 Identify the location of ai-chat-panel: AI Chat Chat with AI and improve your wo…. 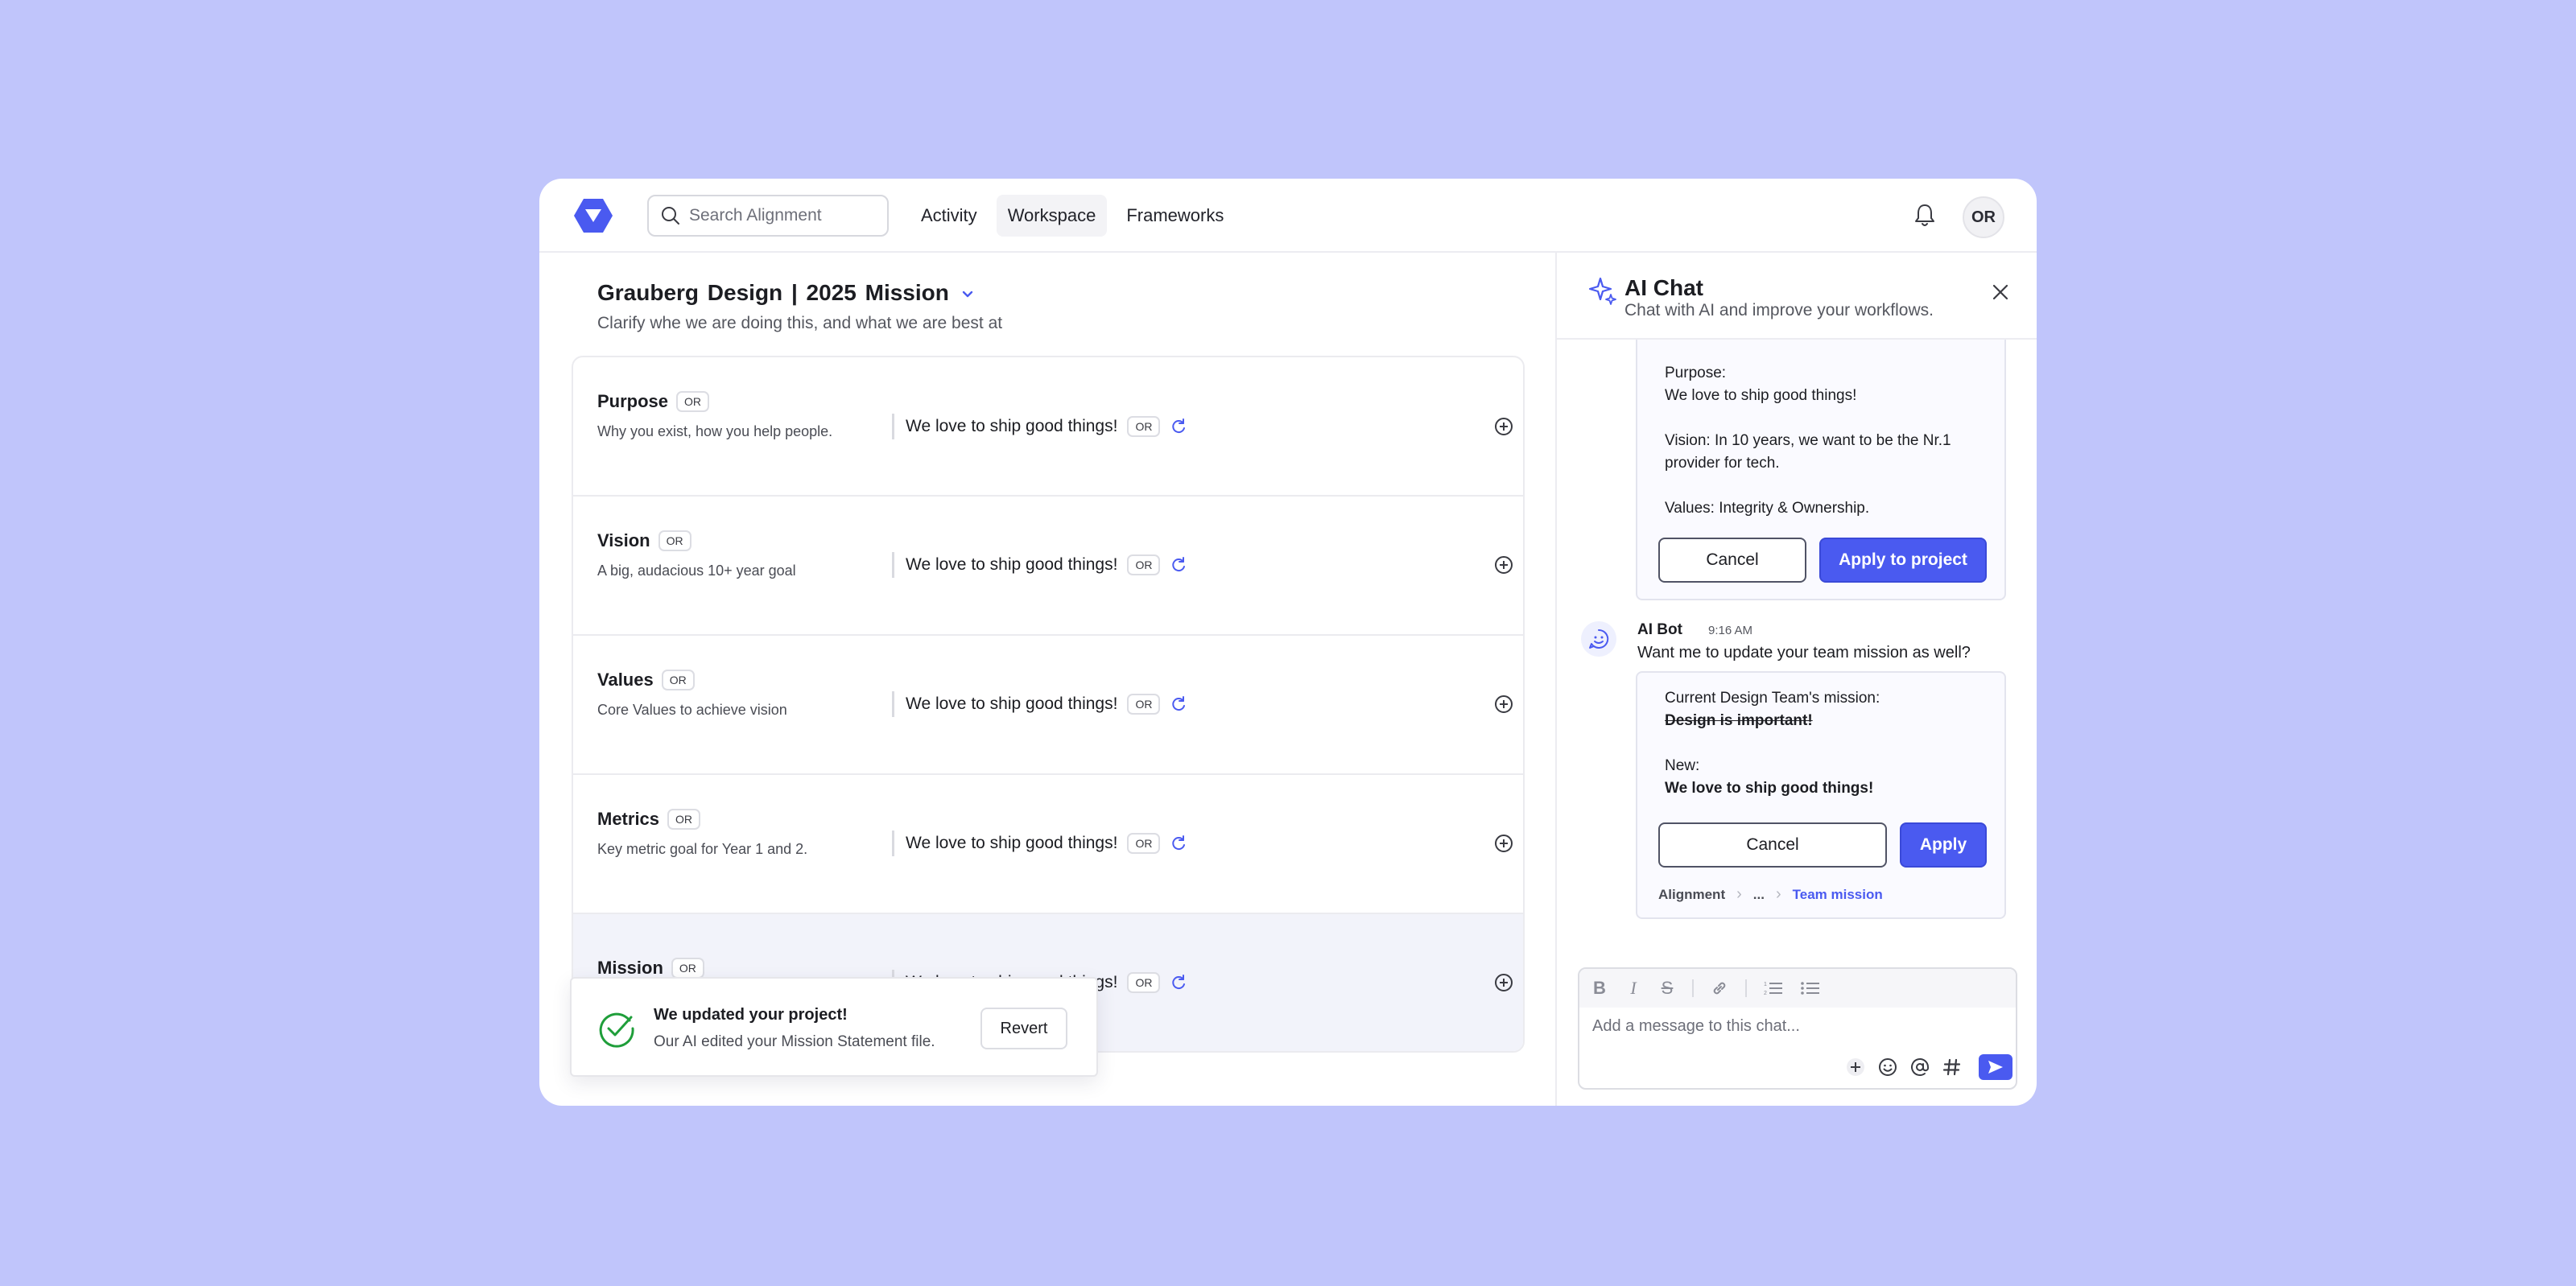
(1796, 679).